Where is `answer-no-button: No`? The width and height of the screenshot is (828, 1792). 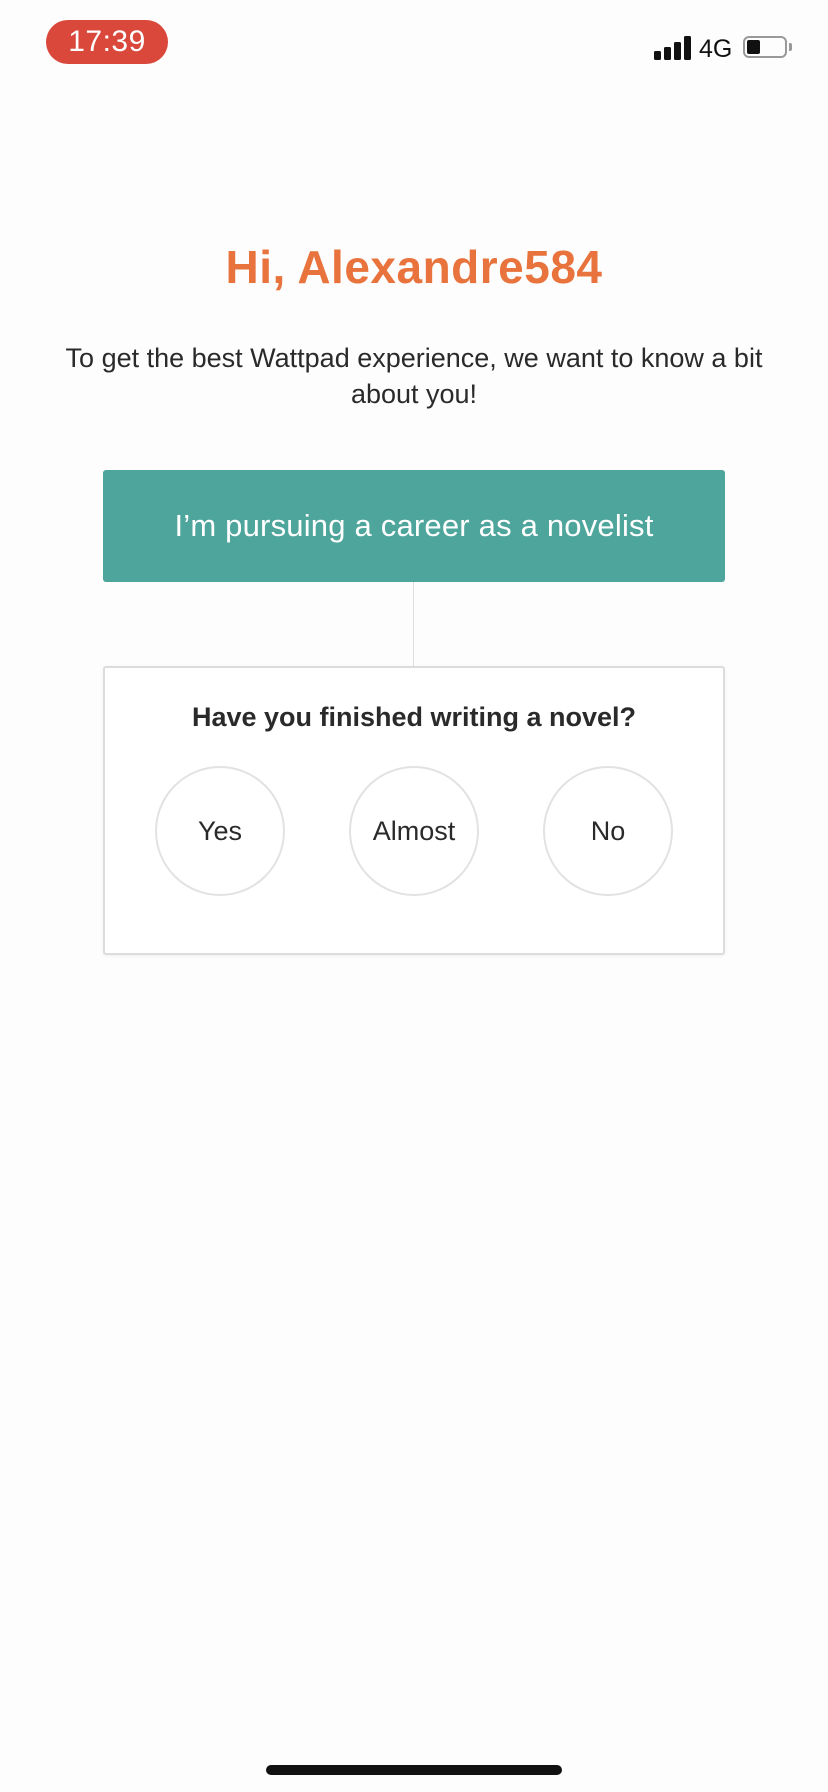
answer-no-button: No is located at coordinates (608, 831).